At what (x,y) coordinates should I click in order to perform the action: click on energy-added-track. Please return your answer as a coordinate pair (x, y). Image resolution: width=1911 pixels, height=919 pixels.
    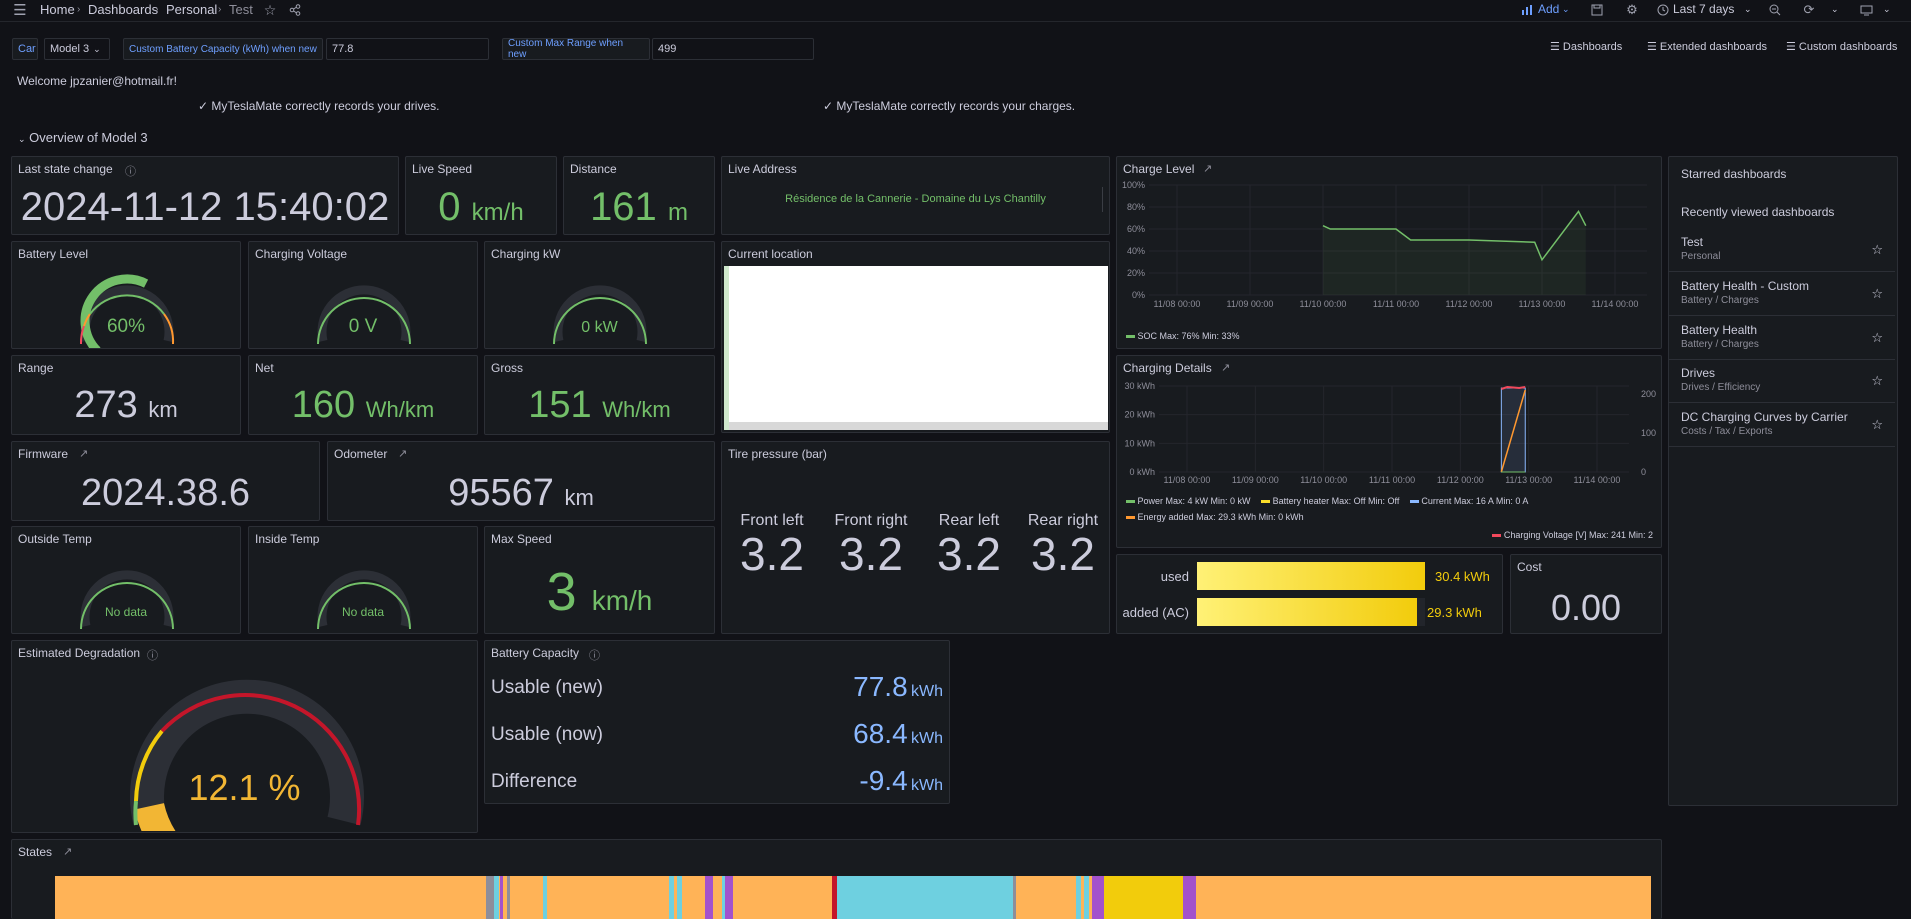
    Looking at the image, I should click on (1311, 612).